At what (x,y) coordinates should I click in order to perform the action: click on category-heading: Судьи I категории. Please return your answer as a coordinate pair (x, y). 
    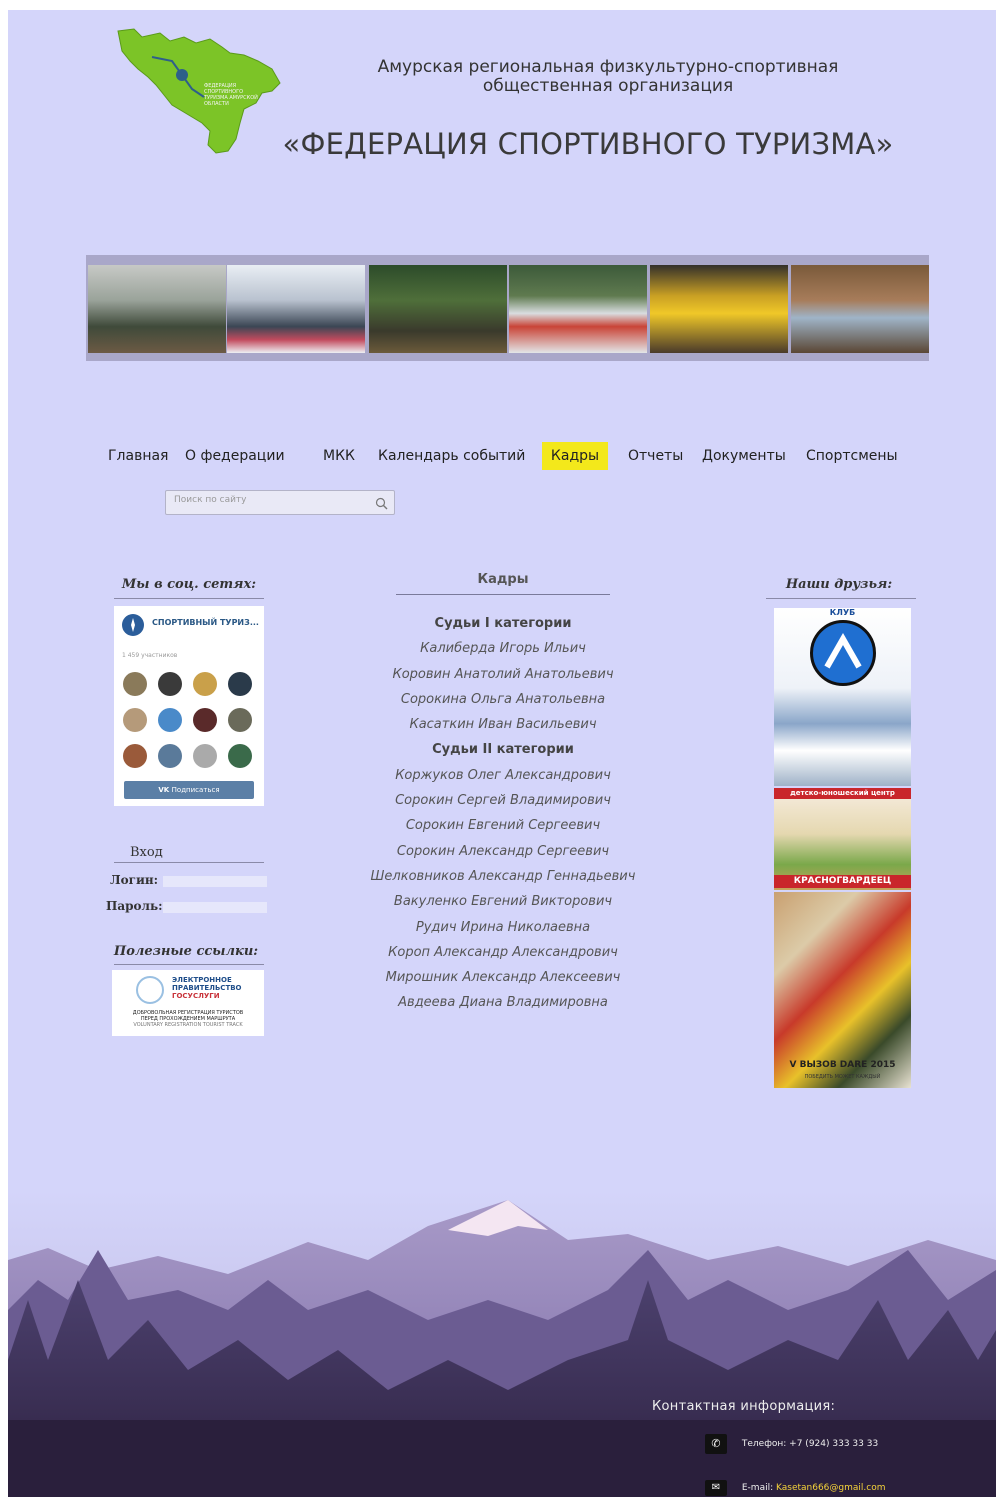
    Looking at the image, I should click on (503, 623).